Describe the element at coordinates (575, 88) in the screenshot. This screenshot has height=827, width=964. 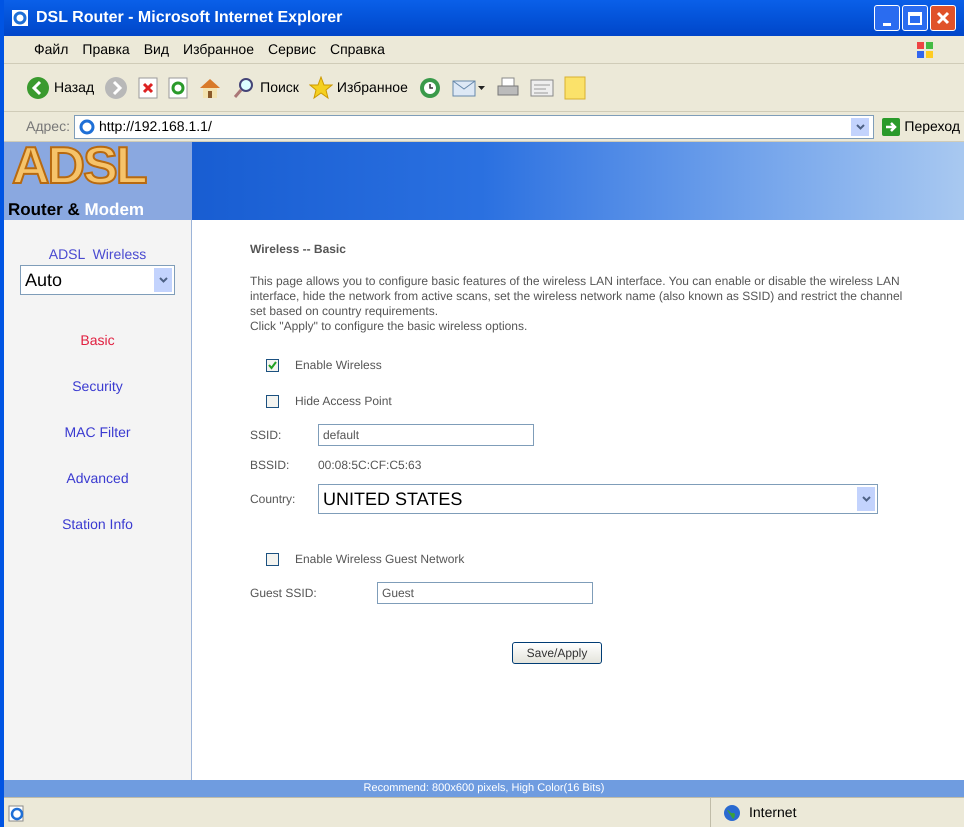
I see `sticky-note-icon` at that location.